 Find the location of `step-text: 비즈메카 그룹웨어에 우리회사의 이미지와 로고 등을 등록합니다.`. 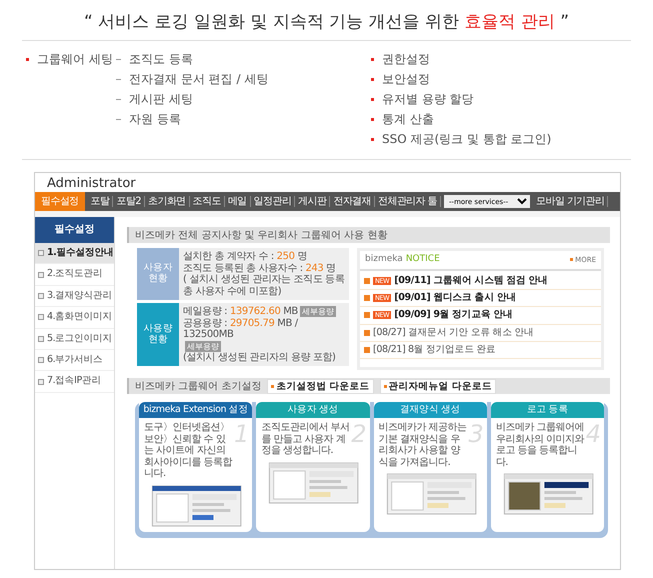

step-text: 비즈메카 그룹웨어에 우리회사의 이미지와 로고 등을 등록합니다. is located at coordinates (540, 445).